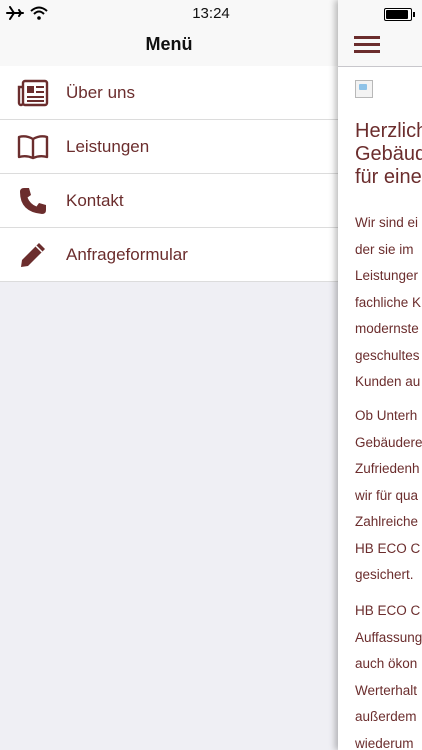  I want to click on pencil-icon, so click(33, 254).